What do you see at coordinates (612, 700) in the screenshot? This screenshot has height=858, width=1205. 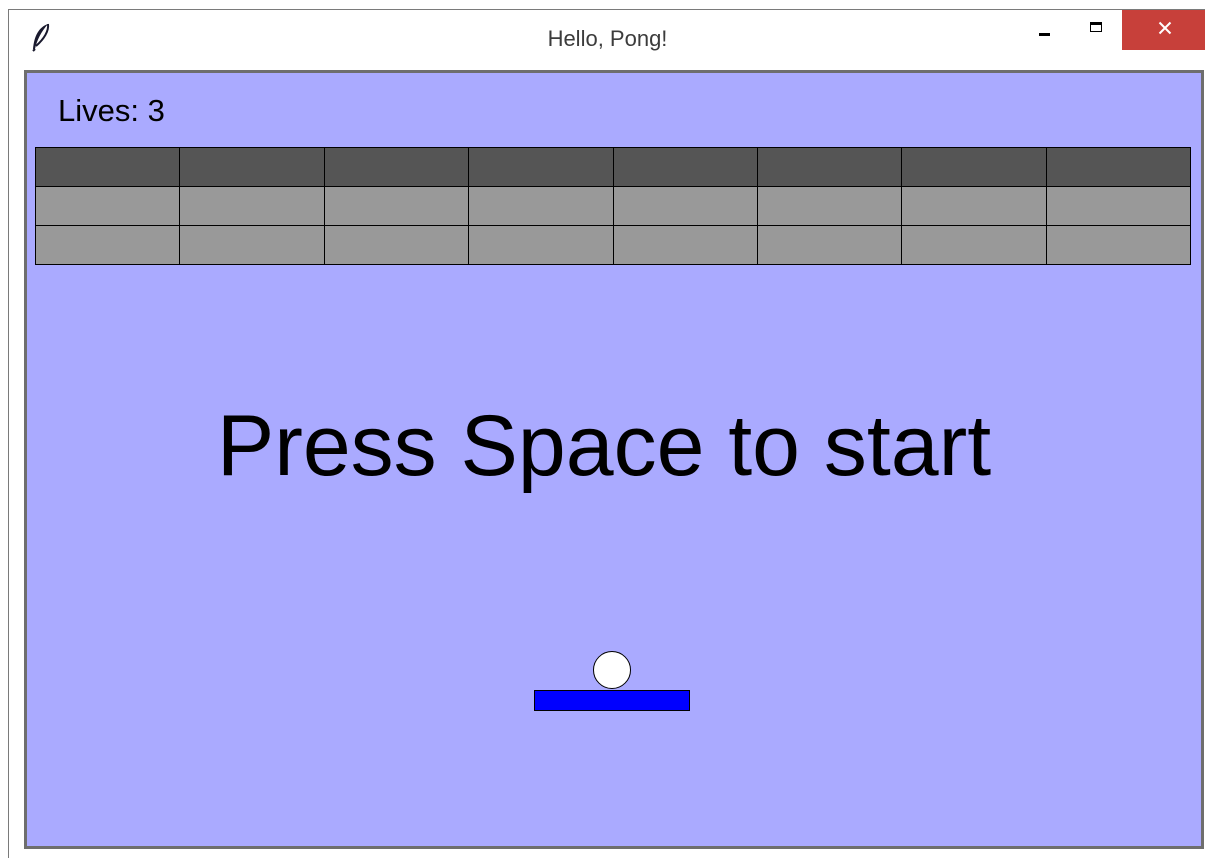 I see `paddle` at bounding box center [612, 700].